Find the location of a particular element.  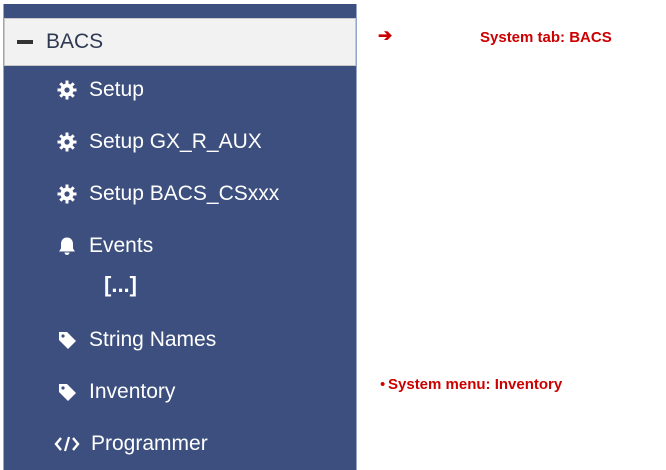

menu-item-label: Inventory is located at coordinates (132, 391).